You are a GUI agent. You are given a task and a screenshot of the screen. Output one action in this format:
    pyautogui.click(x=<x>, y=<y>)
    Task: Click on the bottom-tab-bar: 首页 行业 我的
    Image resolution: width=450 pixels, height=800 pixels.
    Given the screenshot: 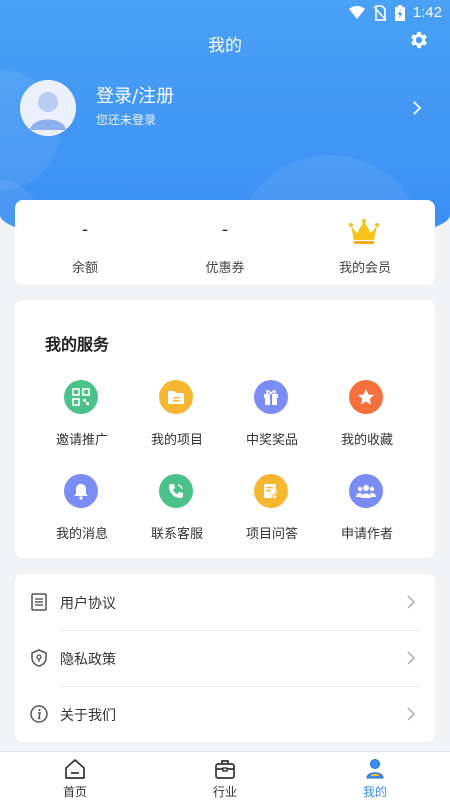 What is the action you would take?
    pyautogui.click(x=225, y=775)
    